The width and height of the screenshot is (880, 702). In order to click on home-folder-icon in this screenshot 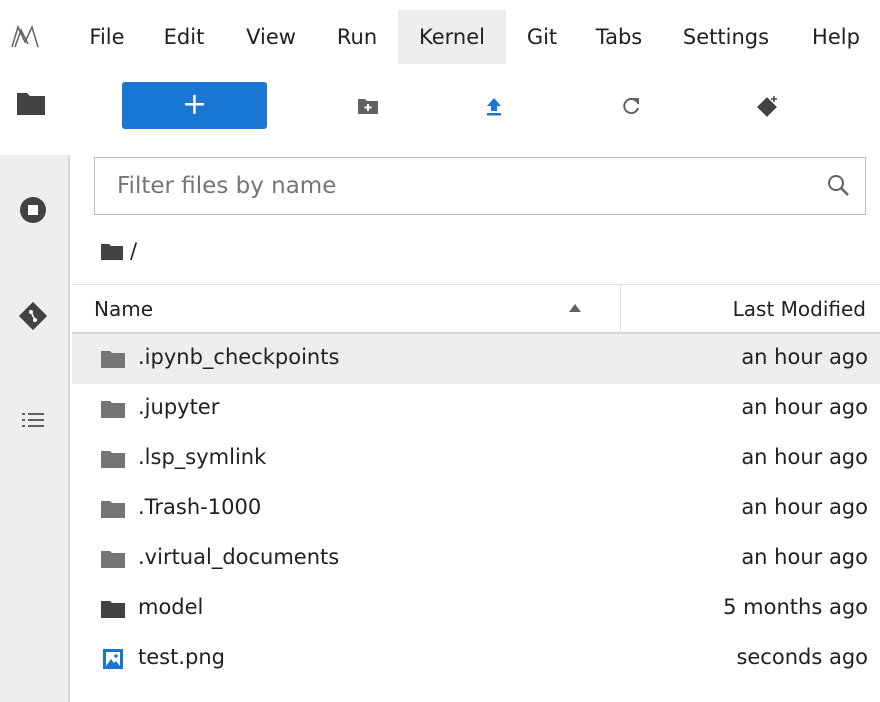, I will do `click(112, 251)`.